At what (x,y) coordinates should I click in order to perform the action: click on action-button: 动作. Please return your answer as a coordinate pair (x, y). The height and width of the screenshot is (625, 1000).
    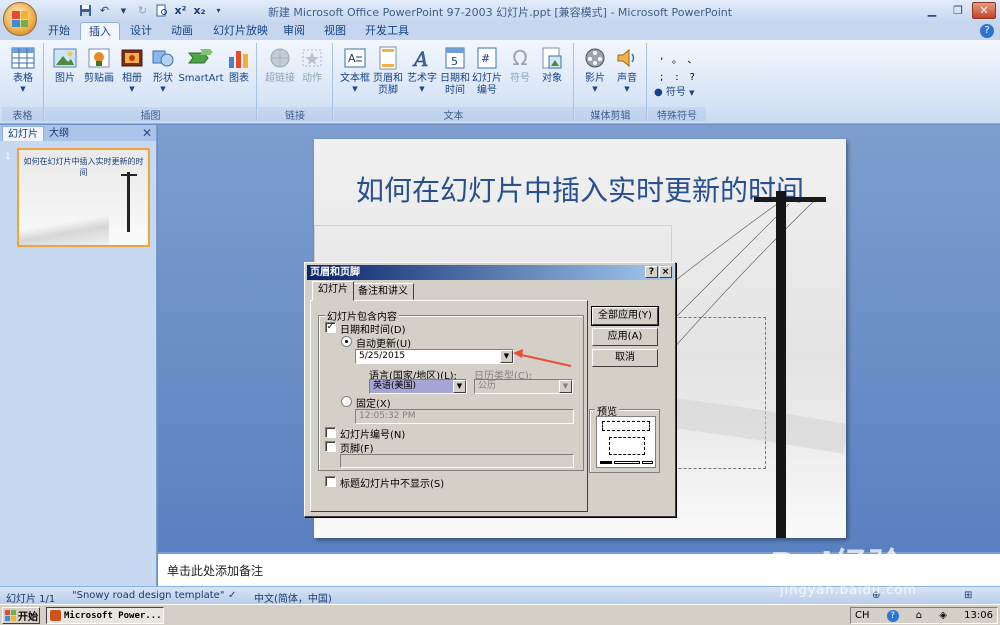
    Looking at the image, I should click on (312, 65).